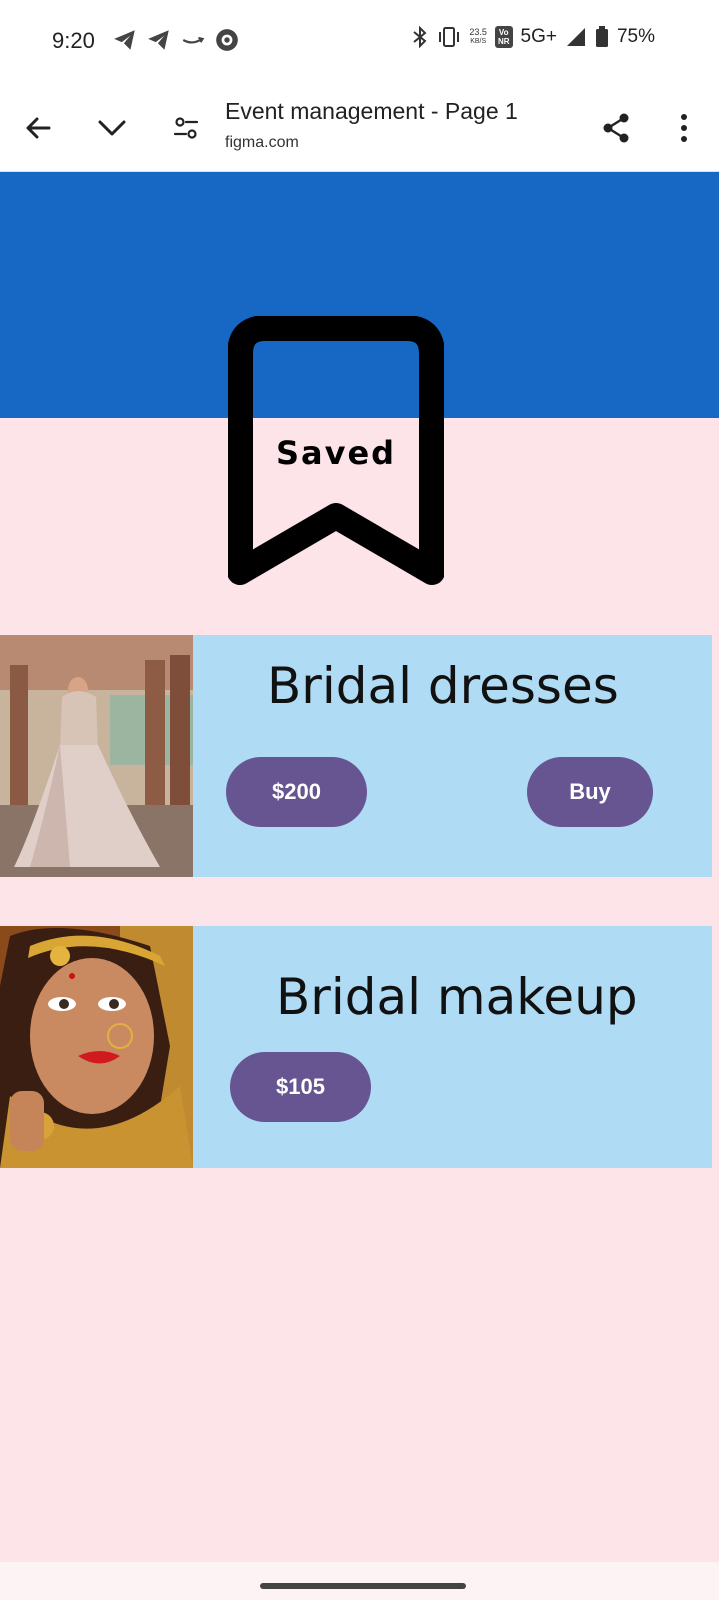  Describe the element at coordinates (73, 40) in the screenshot. I see `clock: 9:20` at that location.